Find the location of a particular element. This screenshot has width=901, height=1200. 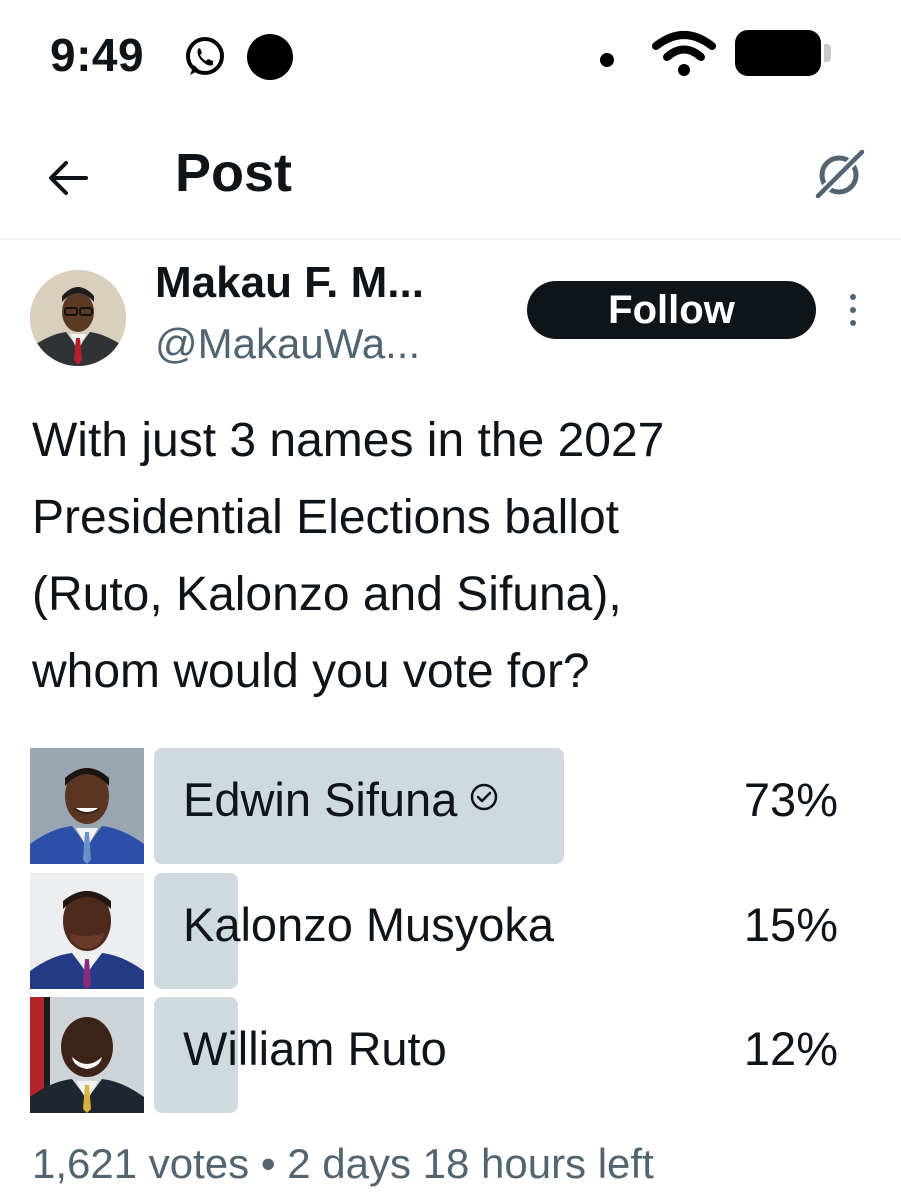

post-header: Post is located at coordinates (450, 179).